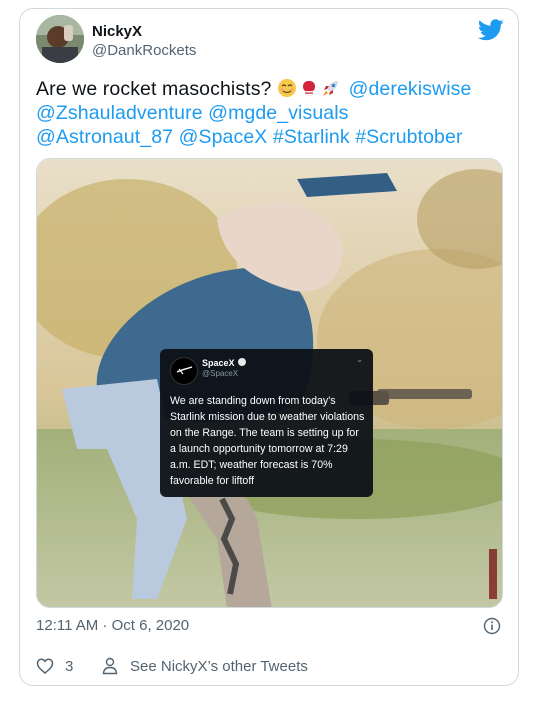  Describe the element at coordinates (184, 371) in the screenshot. I see `spacex-avatar` at that location.